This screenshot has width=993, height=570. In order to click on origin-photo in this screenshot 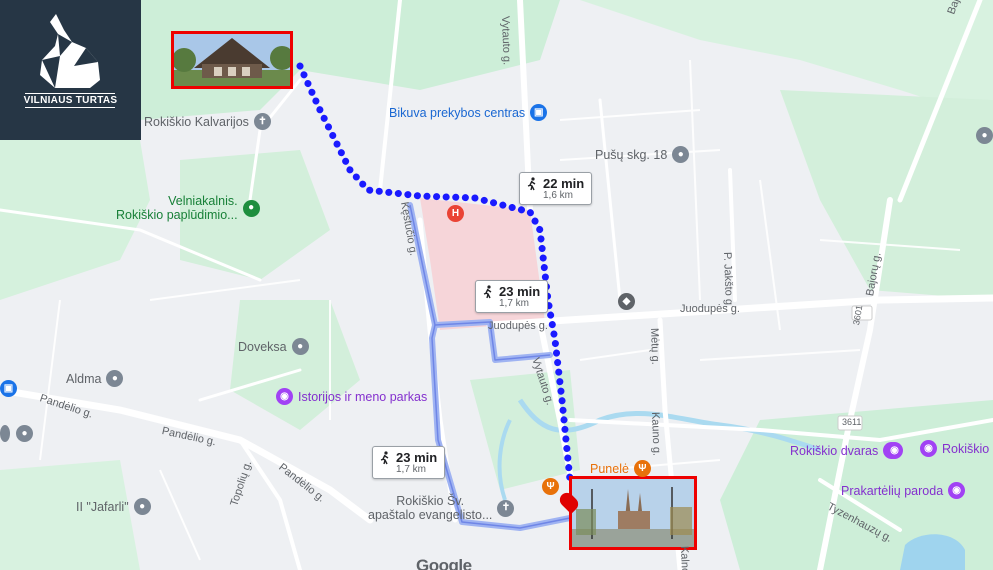, I will do `click(232, 60)`.